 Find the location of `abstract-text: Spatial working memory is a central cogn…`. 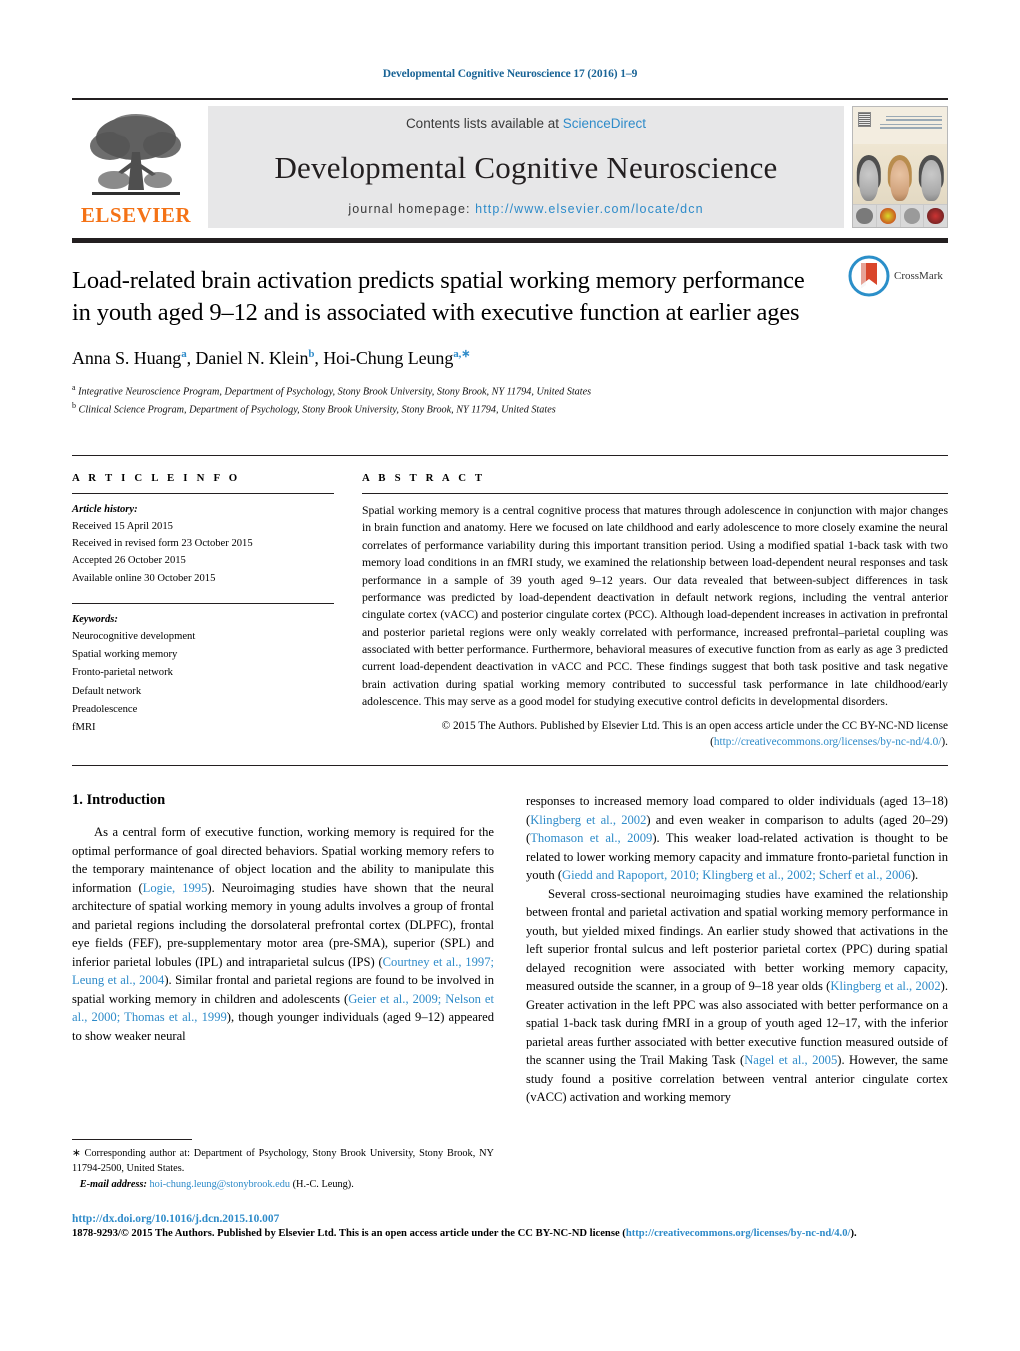

abstract-text: Spatial working memory is a central cogn… is located at coordinates (655, 606).